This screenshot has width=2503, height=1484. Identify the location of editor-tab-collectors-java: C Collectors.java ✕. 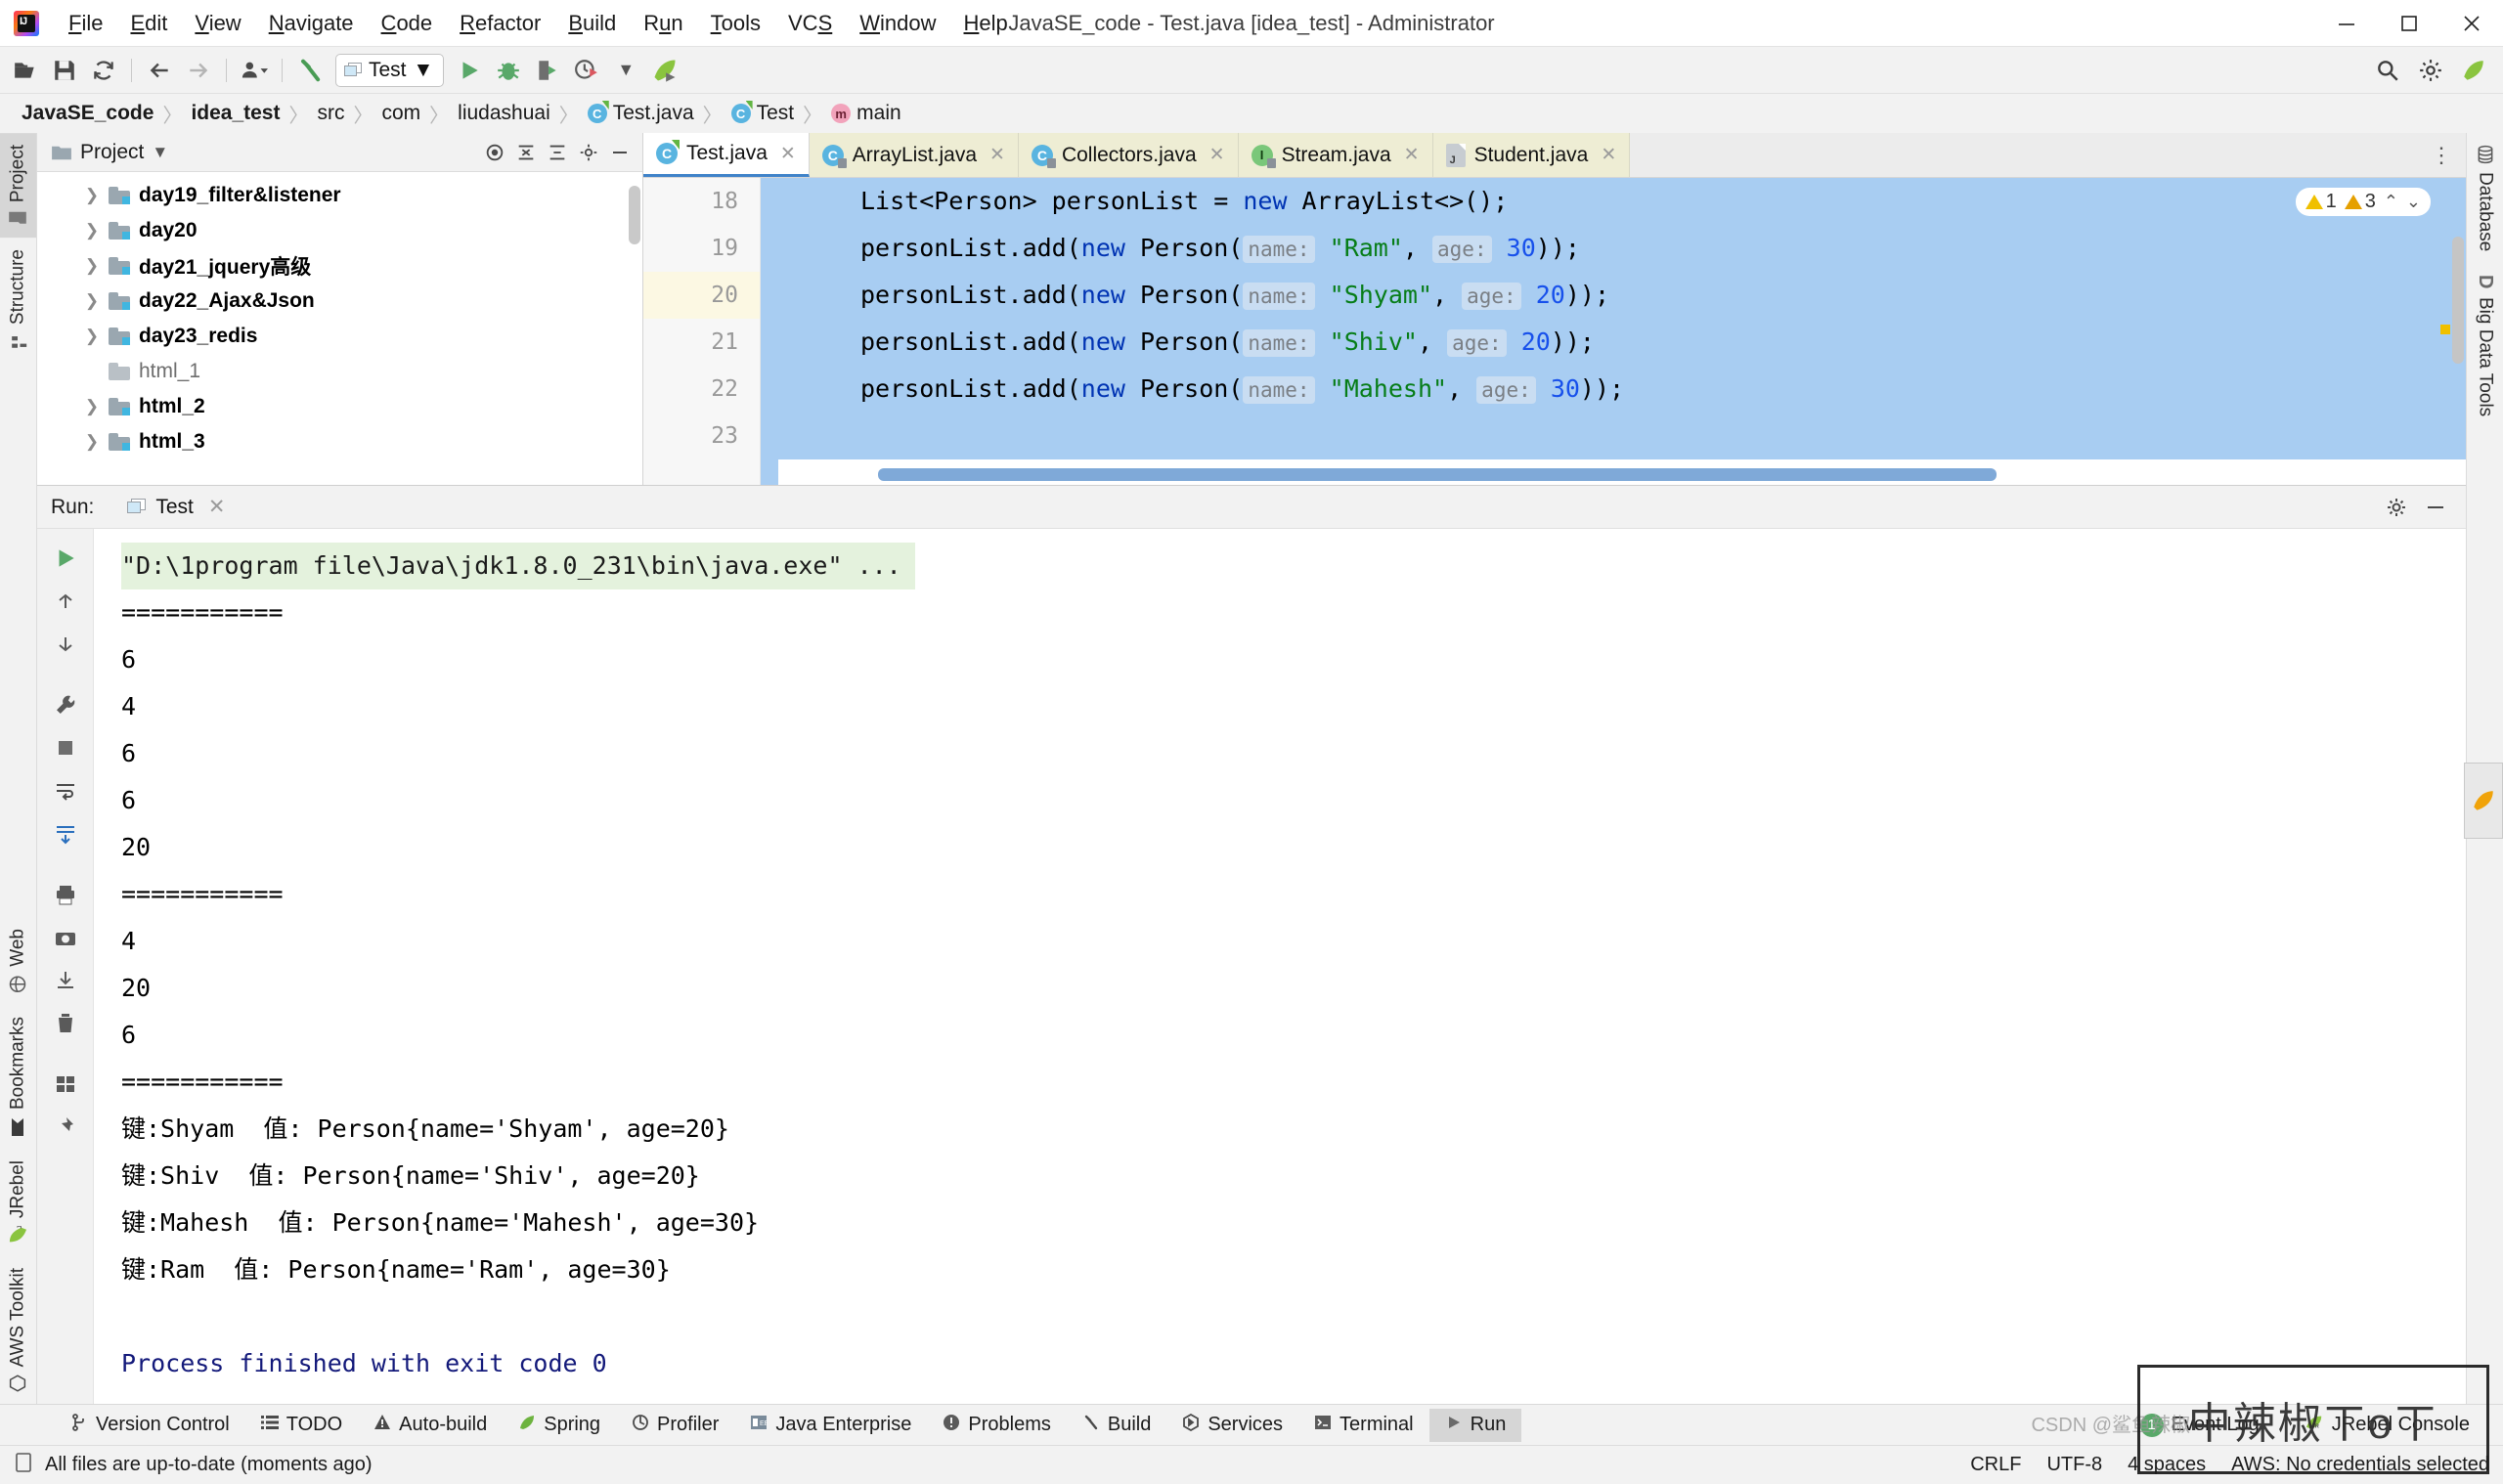
(1128, 155).